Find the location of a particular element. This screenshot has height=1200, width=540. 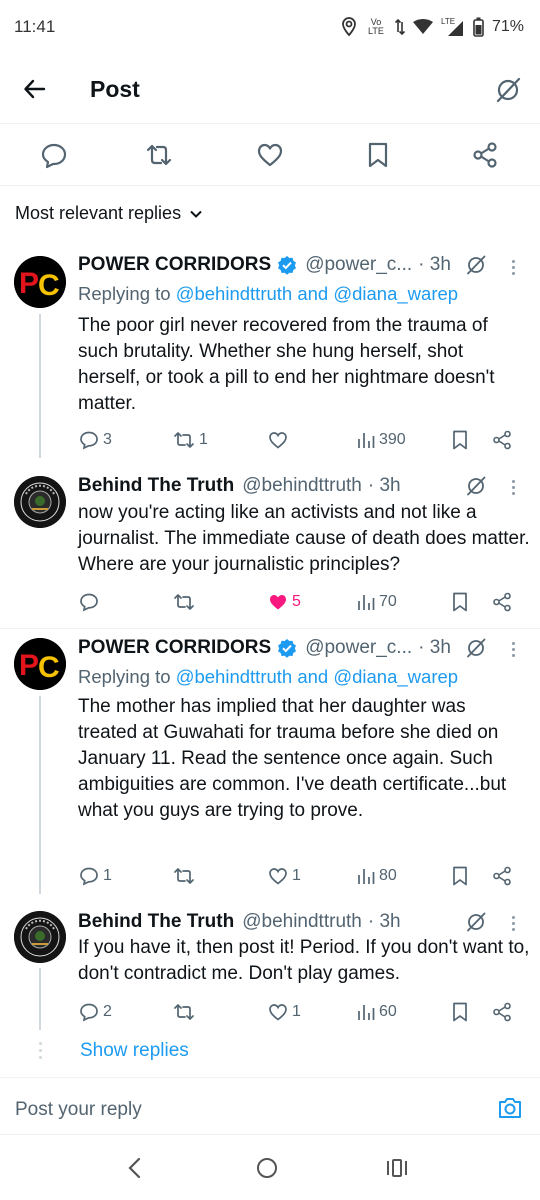

views-count: 390 is located at coordinates (392, 439).